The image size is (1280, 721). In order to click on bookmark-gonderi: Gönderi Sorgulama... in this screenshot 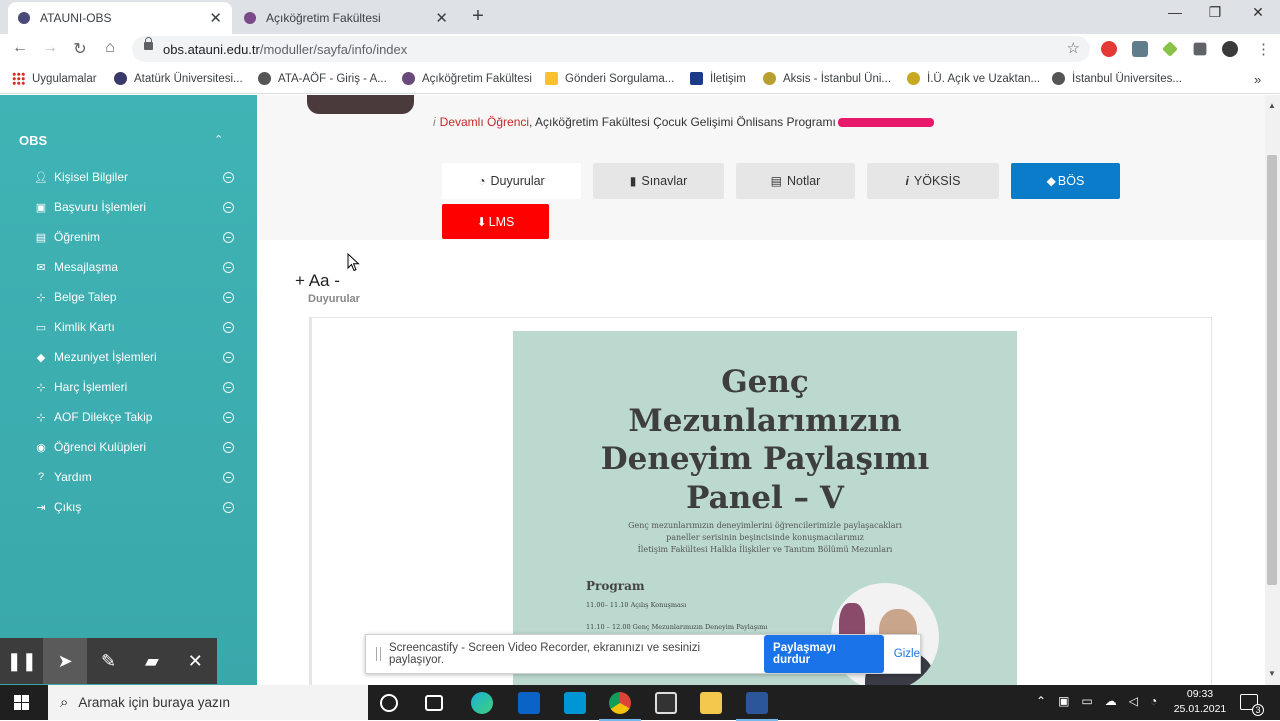, I will do `click(609, 78)`.